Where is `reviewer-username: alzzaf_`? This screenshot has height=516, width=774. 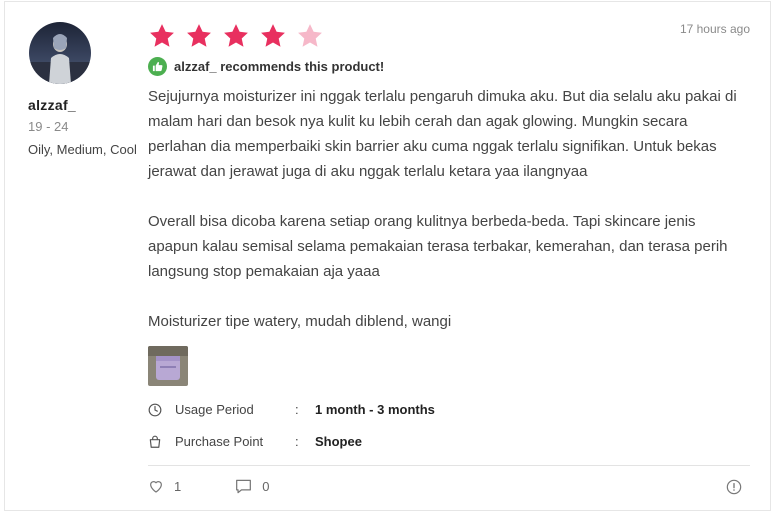
reviewer-username: alzzaf_ is located at coordinates (83, 105).